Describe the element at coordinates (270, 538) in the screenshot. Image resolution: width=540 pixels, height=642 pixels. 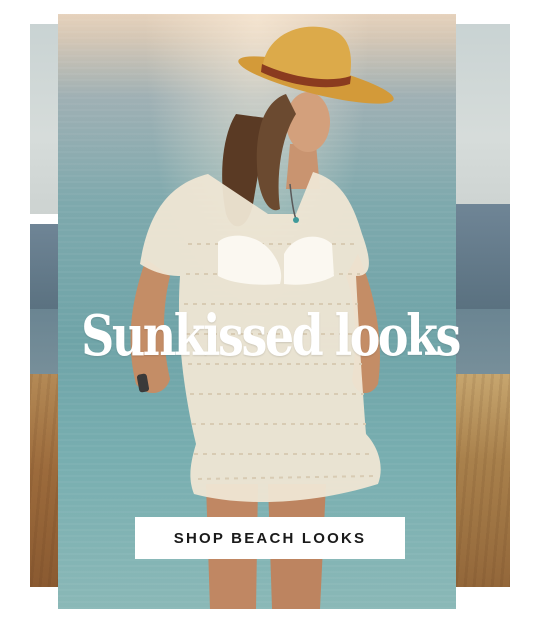
I see `shop-beach-looks-button: SHOP BEACH LOOKS` at that location.